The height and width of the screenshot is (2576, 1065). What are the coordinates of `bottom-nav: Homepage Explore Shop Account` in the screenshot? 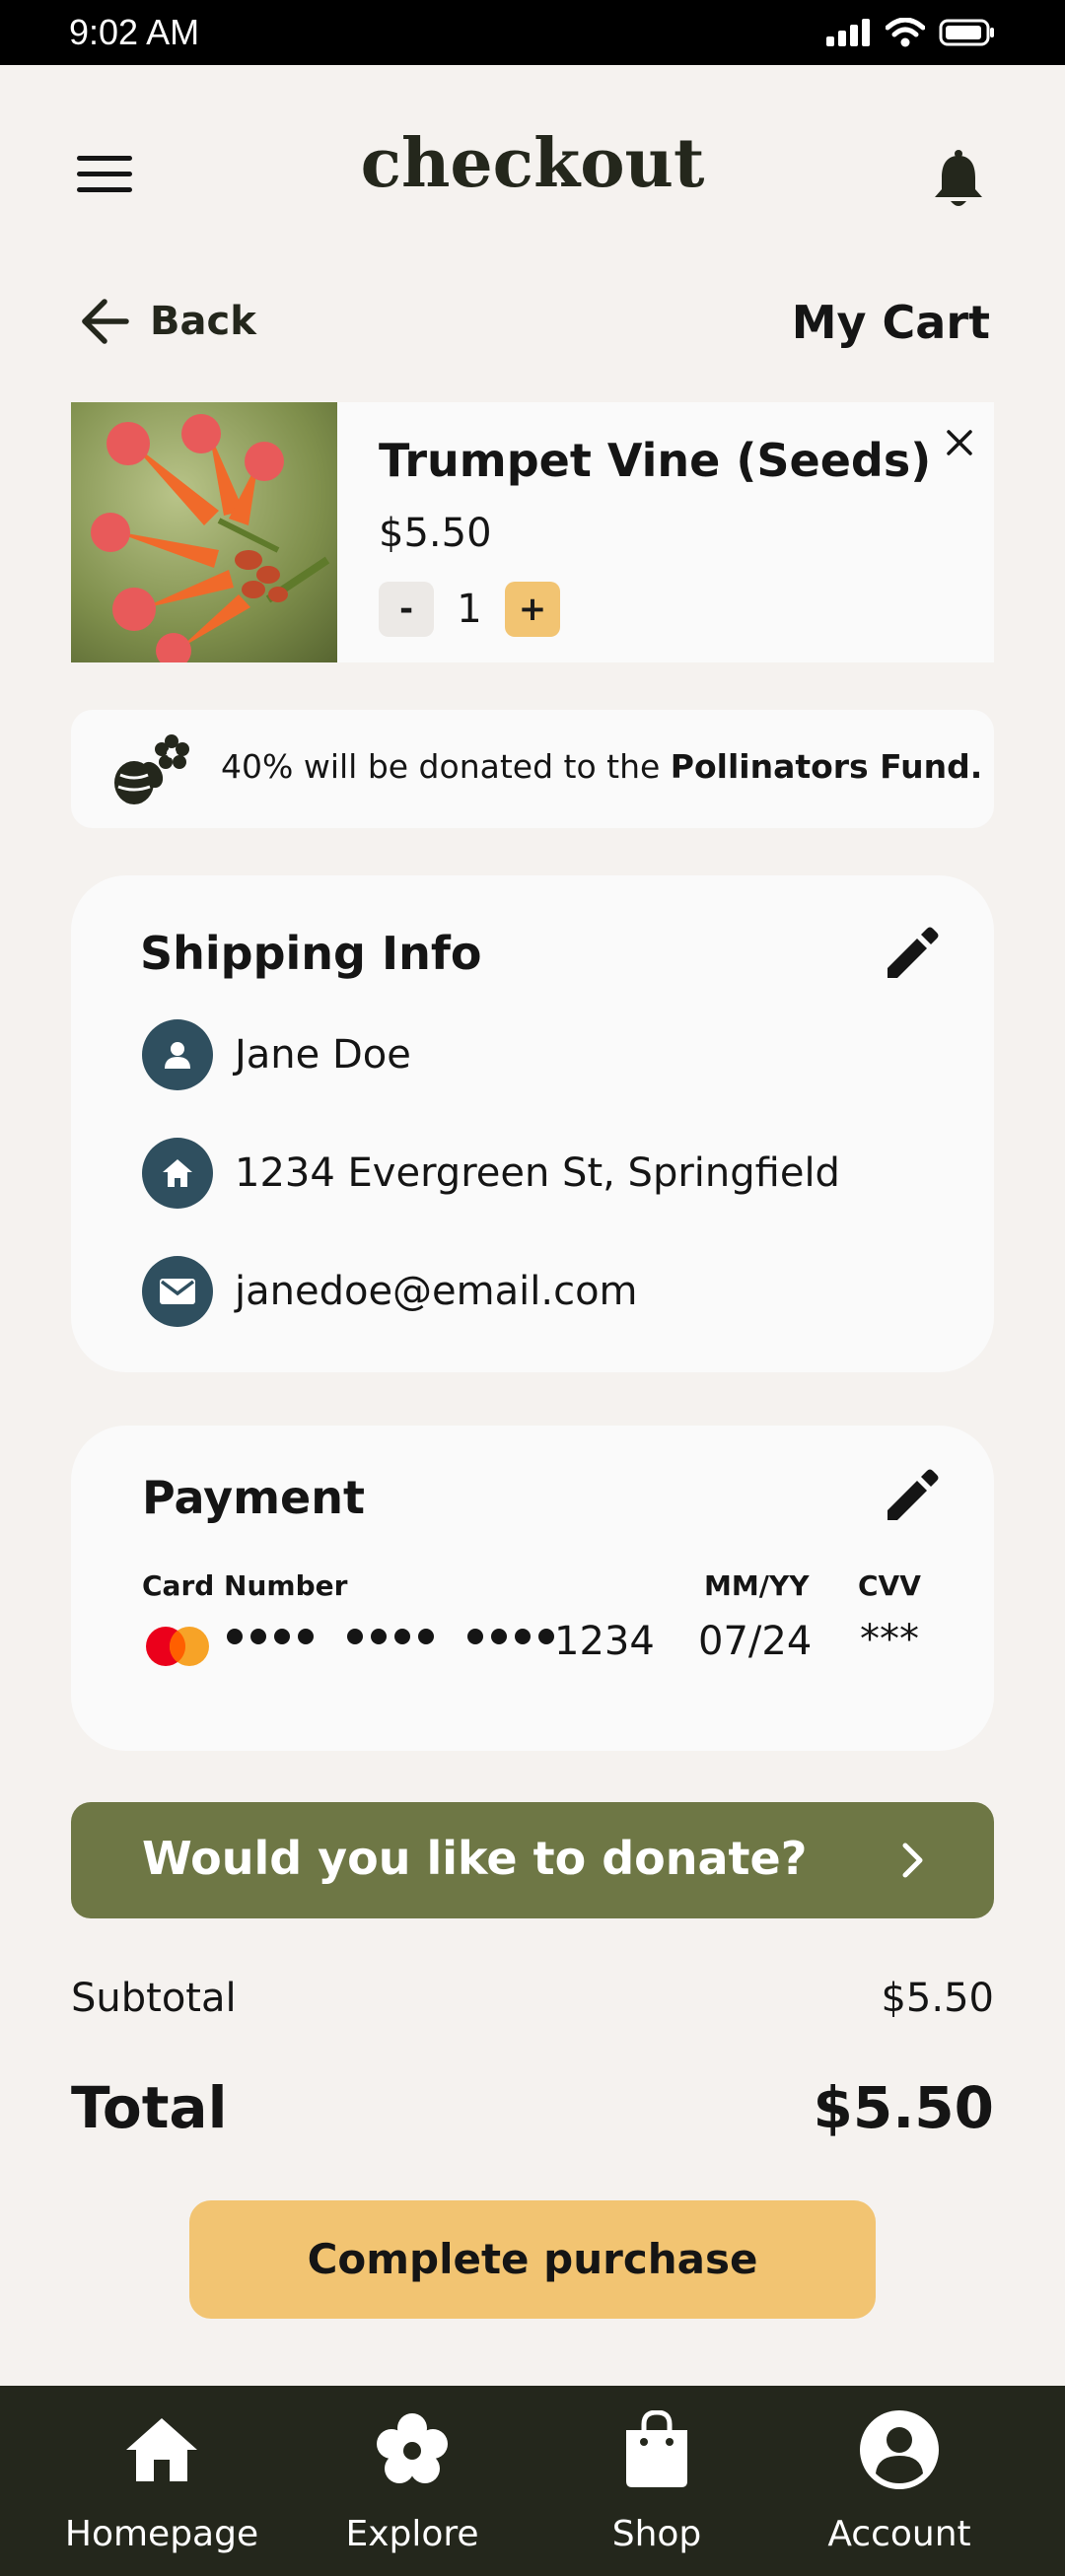 It's located at (532, 2481).